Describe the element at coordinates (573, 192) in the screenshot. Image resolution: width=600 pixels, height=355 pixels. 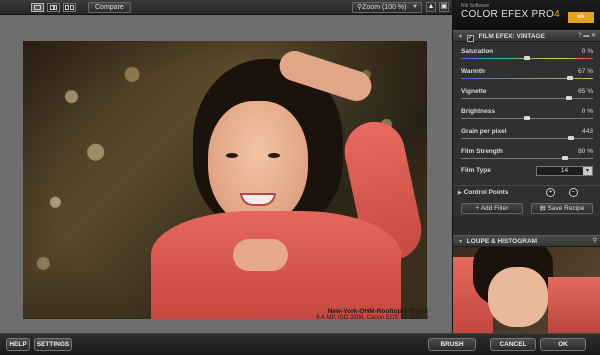
I see `remove-control-point-icon: −` at that location.